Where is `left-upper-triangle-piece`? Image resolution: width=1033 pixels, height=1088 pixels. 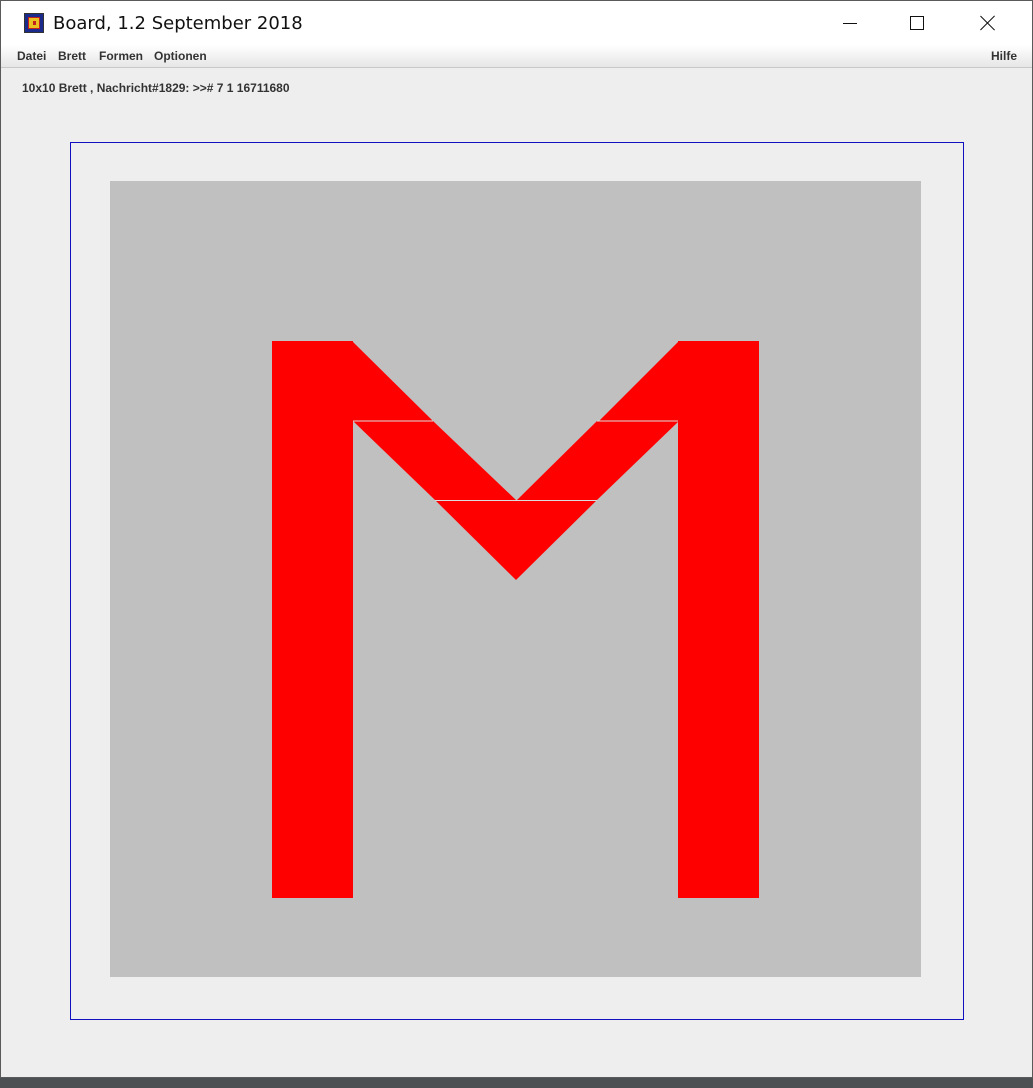 left-upper-triangle-piece is located at coordinates (392, 381).